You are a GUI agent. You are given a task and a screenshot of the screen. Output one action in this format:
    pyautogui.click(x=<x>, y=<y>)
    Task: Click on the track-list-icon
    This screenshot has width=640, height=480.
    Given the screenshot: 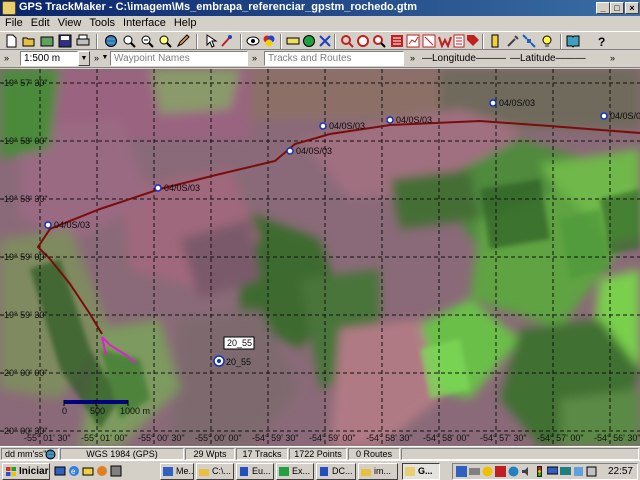 What is the action you would take?
    pyautogui.click(x=413, y=41)
    